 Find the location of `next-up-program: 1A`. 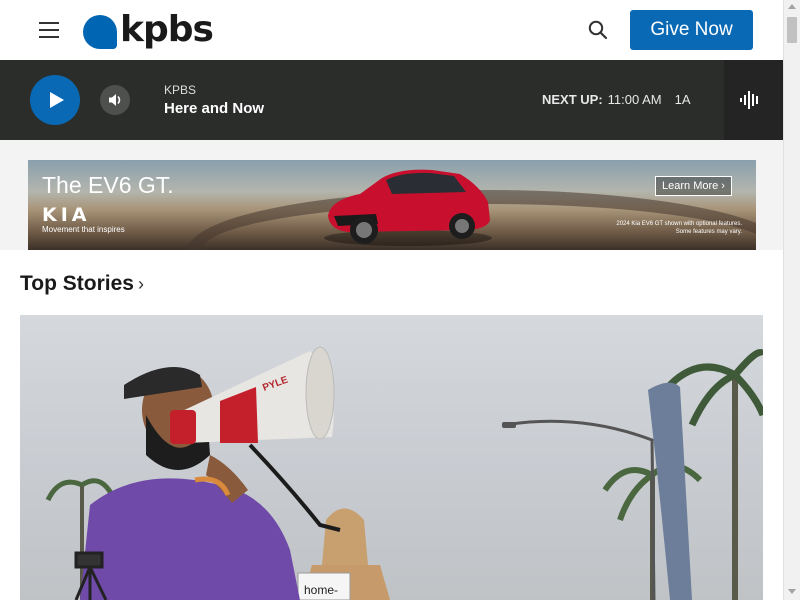

next-up-program: 1A is located at coordinates (682, 99).